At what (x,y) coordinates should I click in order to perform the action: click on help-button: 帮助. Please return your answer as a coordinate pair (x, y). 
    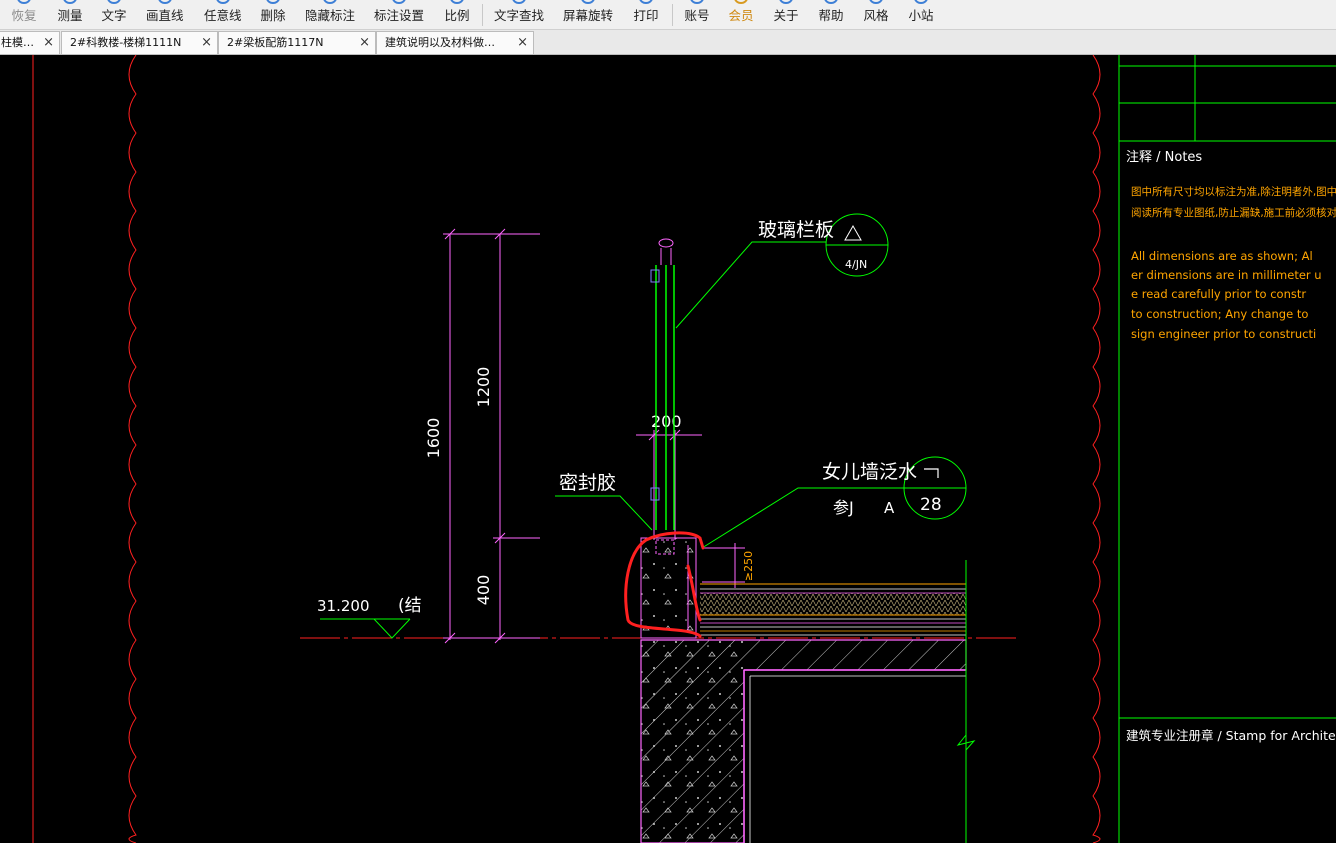
    Looking at the image, I should click on (831, 14).